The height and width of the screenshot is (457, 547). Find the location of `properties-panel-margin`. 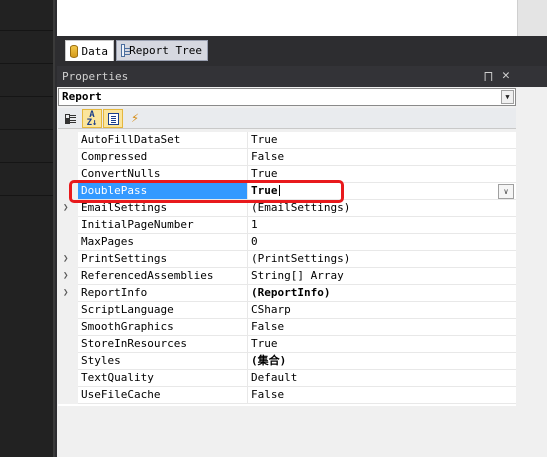

properties-panel-margin is located at coordinates (532, 272).